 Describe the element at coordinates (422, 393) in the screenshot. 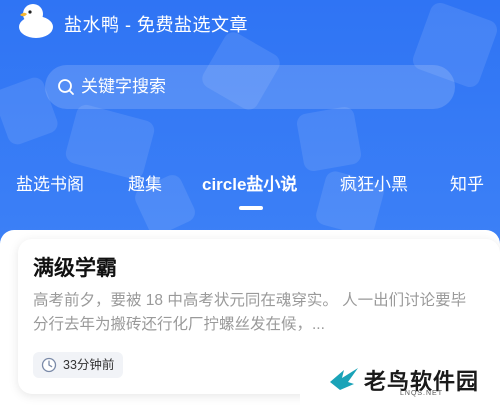

I see `watermark-subtext: LNQS.NET` at that location.